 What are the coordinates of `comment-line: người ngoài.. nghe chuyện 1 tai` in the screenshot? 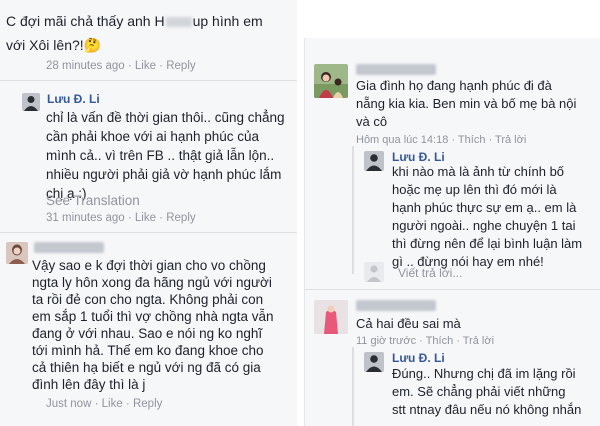 It's located at (484, 225).